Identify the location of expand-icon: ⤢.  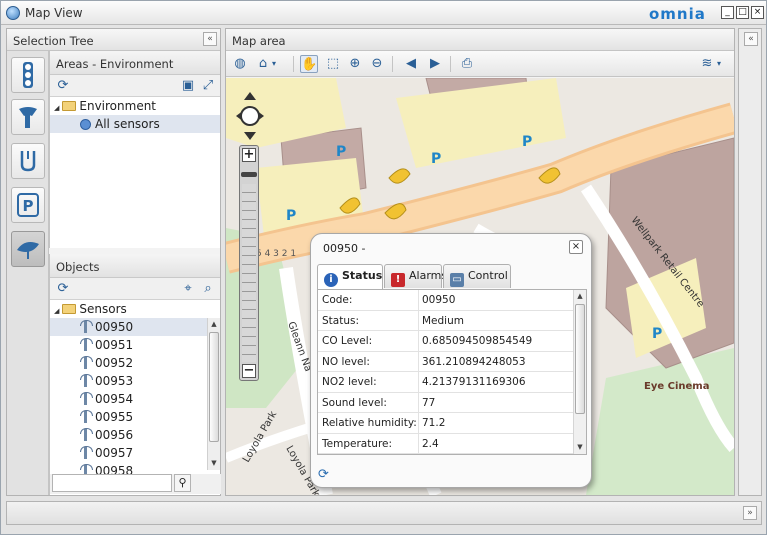
(208, 86).